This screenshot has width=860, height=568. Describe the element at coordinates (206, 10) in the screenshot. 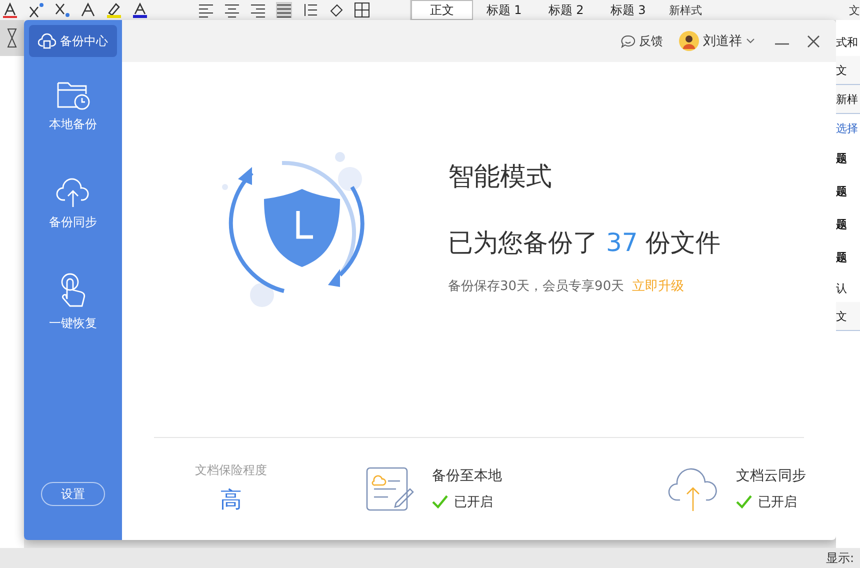

I see `align-left-icon` at that location.